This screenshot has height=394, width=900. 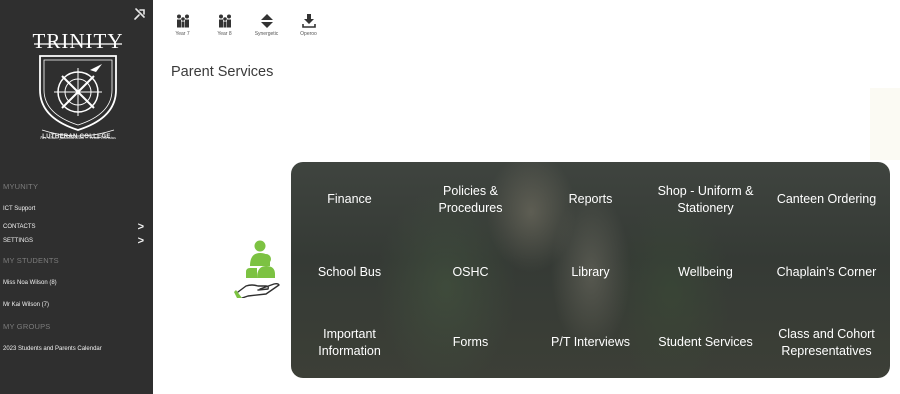 What do you see at coordinates (705, 199) in the screenshot?
I see `service-shop-uniform-stationery: Shop - Uniform & Stationery` at bounding box center [705, 199].